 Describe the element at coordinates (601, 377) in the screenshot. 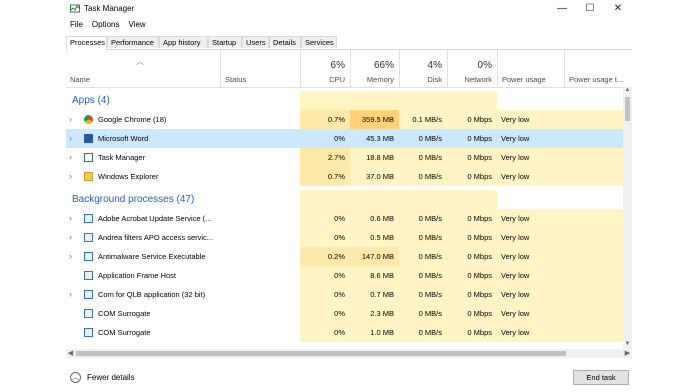

I see `end-task-button: End task` at that location.